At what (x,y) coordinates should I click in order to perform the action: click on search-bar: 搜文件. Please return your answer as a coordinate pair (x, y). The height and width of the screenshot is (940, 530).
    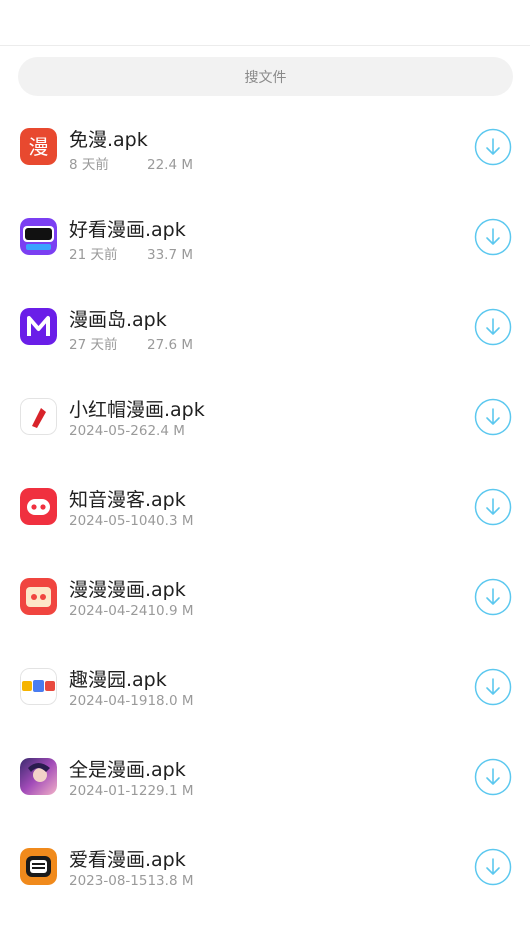
    Looking at the image, I should click on (265, 76).